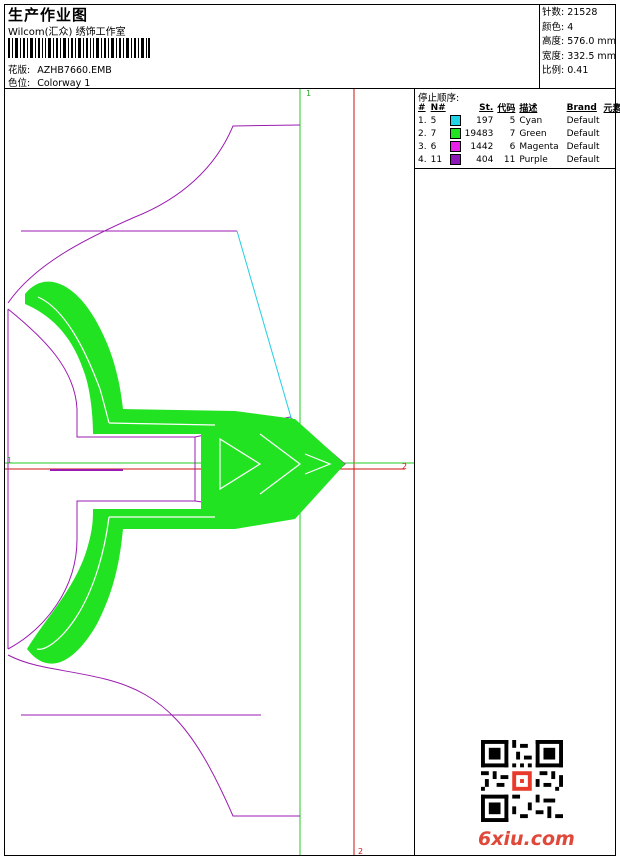 Image resolution: width=620 pixels, height=860 pixels. What do you see at coordinates (361, 851) in the screenshot?
I see `axis-label-red-bottom: 2` at bounding box center [361, 851].